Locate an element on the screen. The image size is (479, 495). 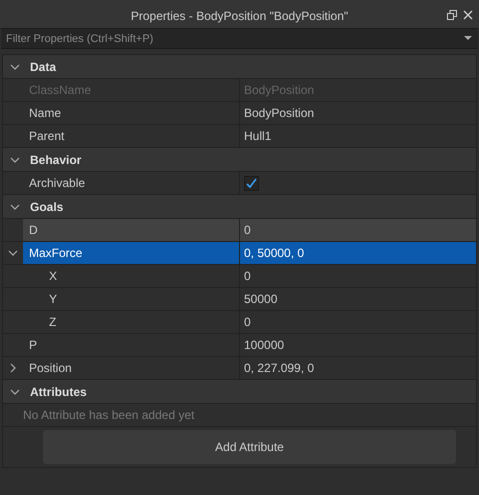
property-value: 0, 227.099, 0 is located at coordinates (279, 368).